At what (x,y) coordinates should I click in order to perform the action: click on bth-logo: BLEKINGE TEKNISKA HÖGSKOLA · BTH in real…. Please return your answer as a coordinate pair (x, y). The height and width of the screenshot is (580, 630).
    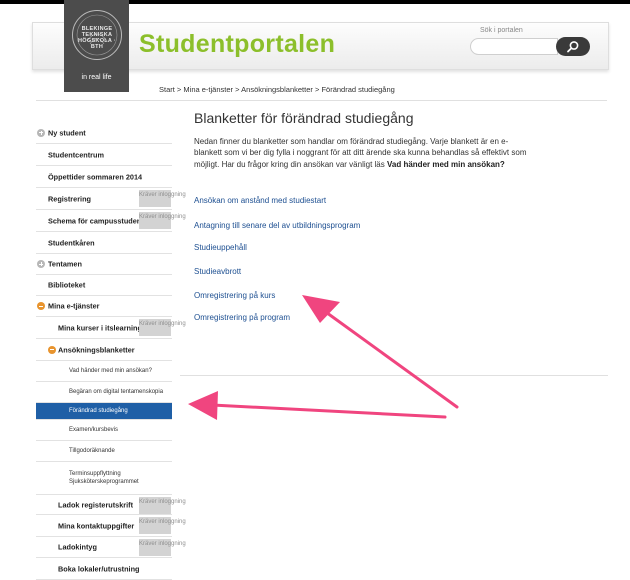
    Looking at the image, I should click on (96, 46).